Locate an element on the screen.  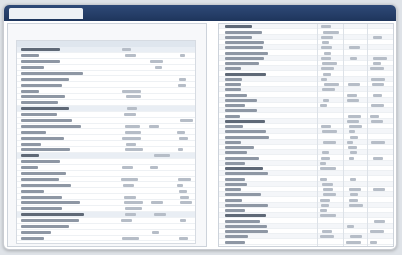
table-row is located at coordinates (106, 239).